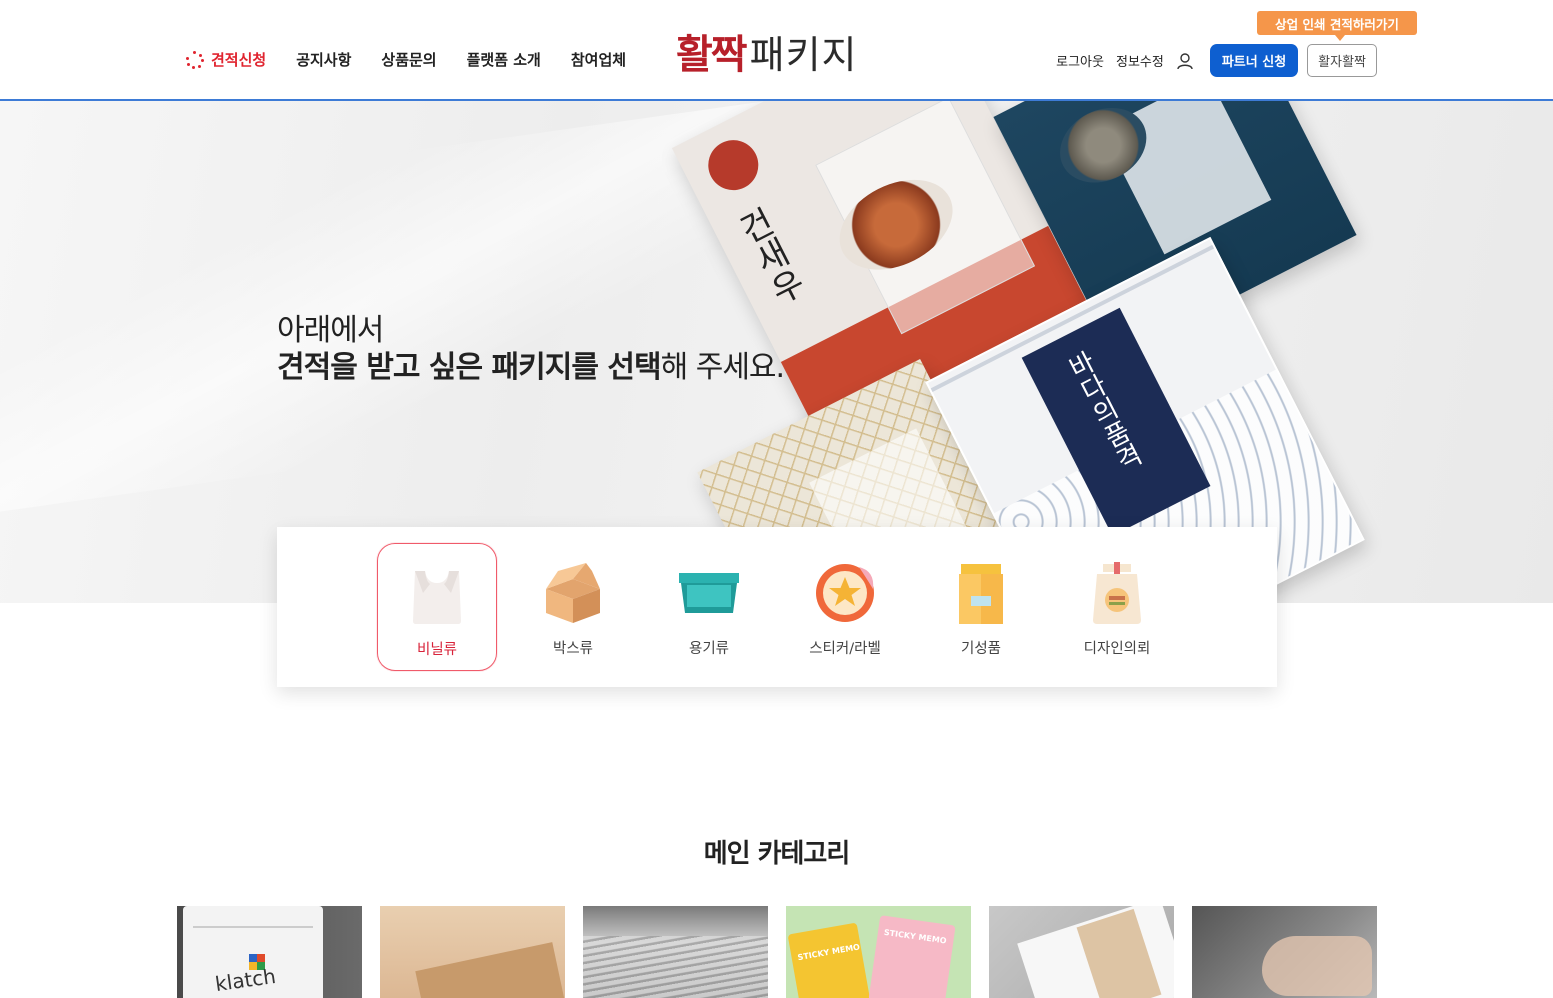  Describe the element at coordinates (803, 55) in the screenshot. I see `logo-dark-text: 패키지` at that location.